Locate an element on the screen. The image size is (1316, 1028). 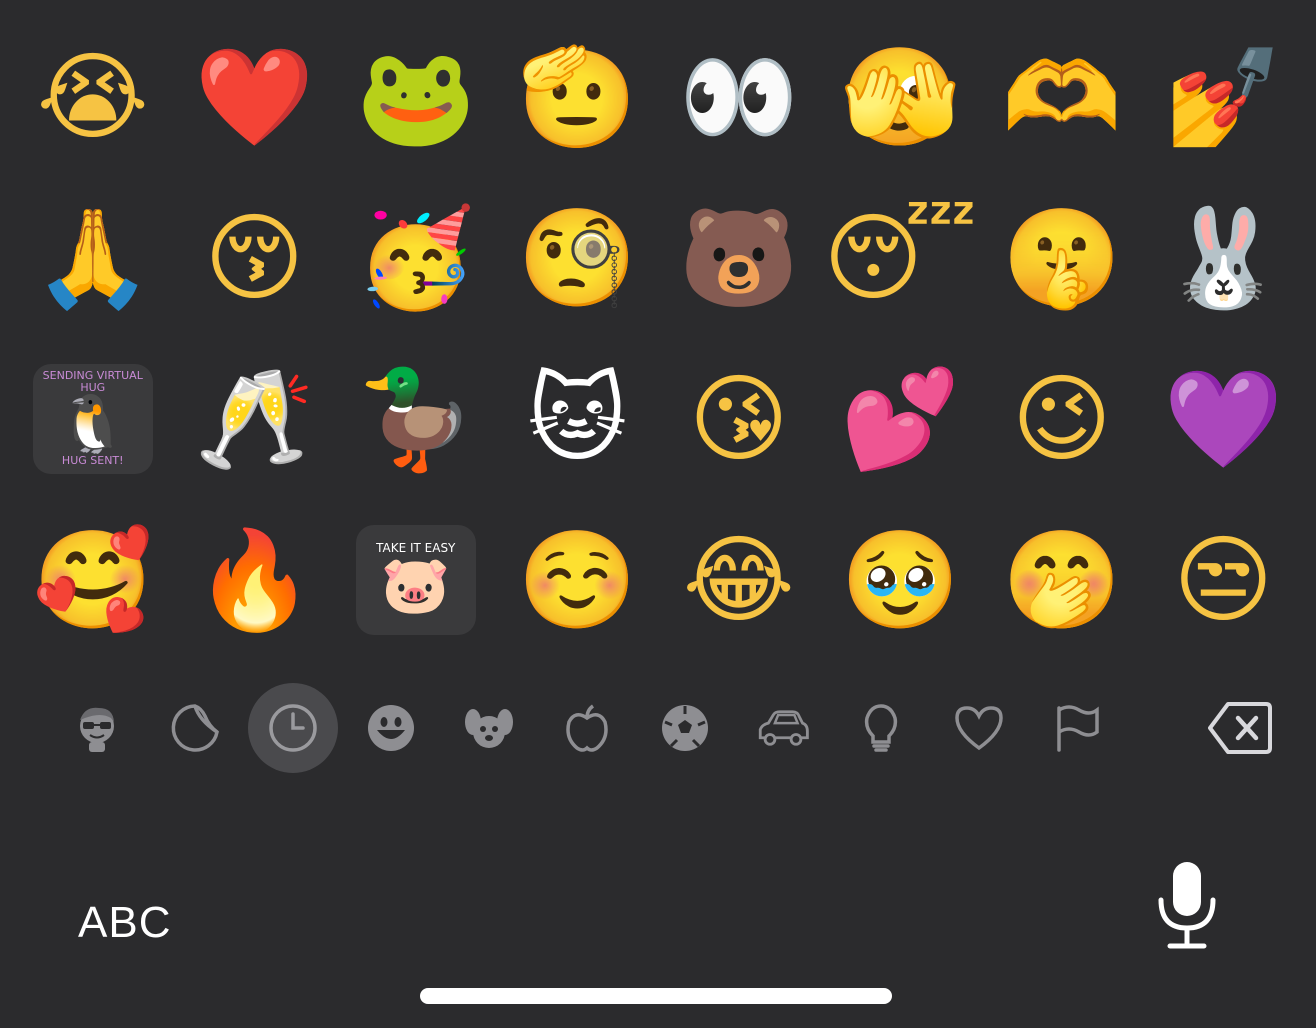
emoji-key: SENDING VIRTUAL HUG 🐧 HUG SENT! is located at coordinates (93, 420).